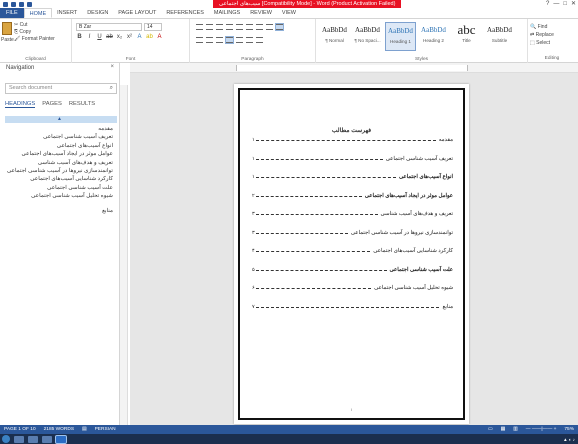 This screenshot has width=578, height=444. What do you see at coordinates (20, 429) in the screenshot?
I see `page-count: PAGE 1 OF 10` at bounding box center [20, 429].